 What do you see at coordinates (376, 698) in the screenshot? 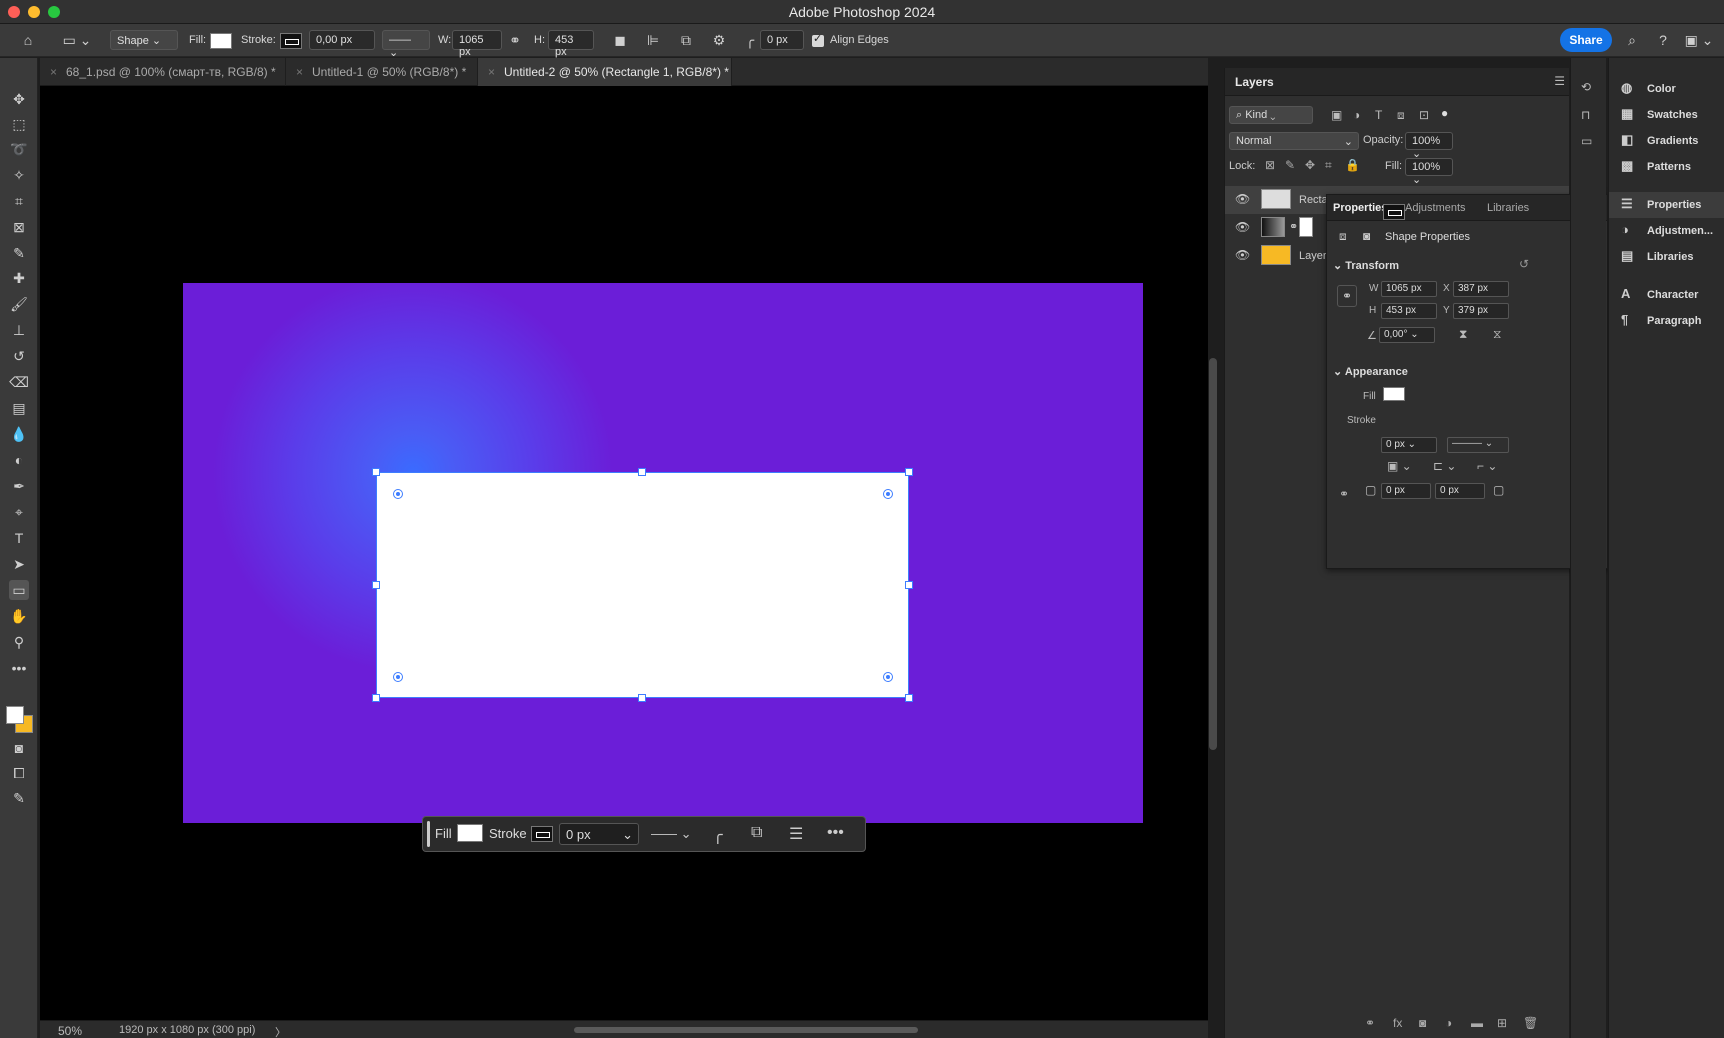
I see `transform-handle-bl` at bounding box center [376, 698].